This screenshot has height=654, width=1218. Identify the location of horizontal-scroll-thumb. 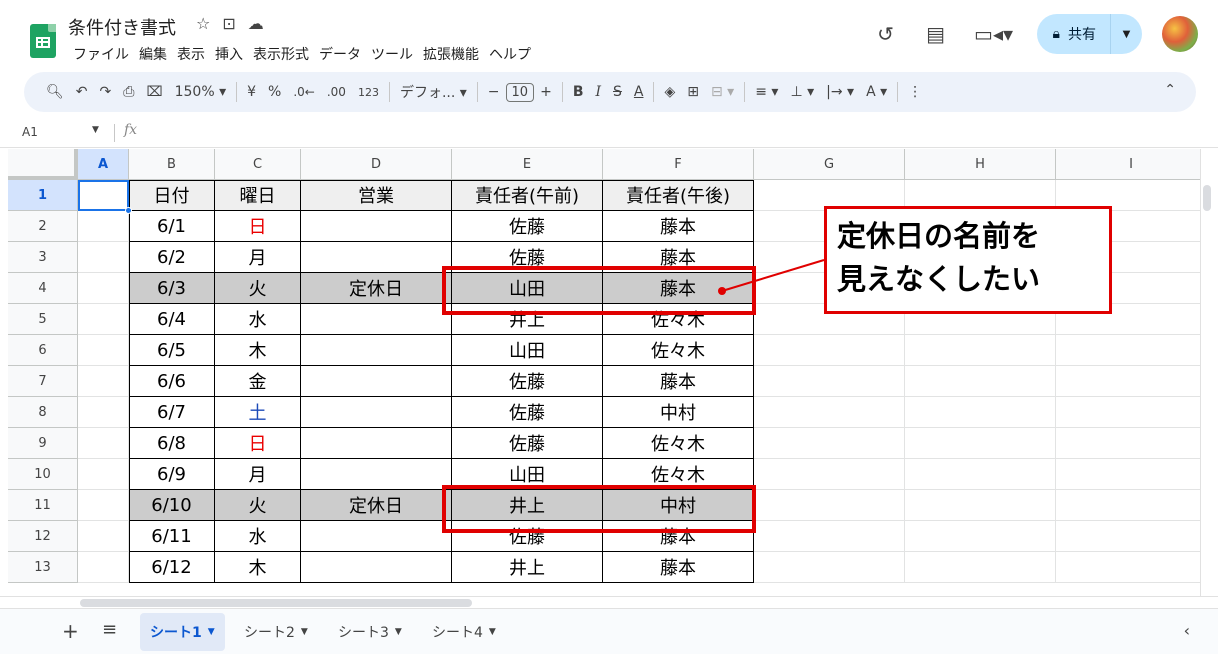
(276, 603).